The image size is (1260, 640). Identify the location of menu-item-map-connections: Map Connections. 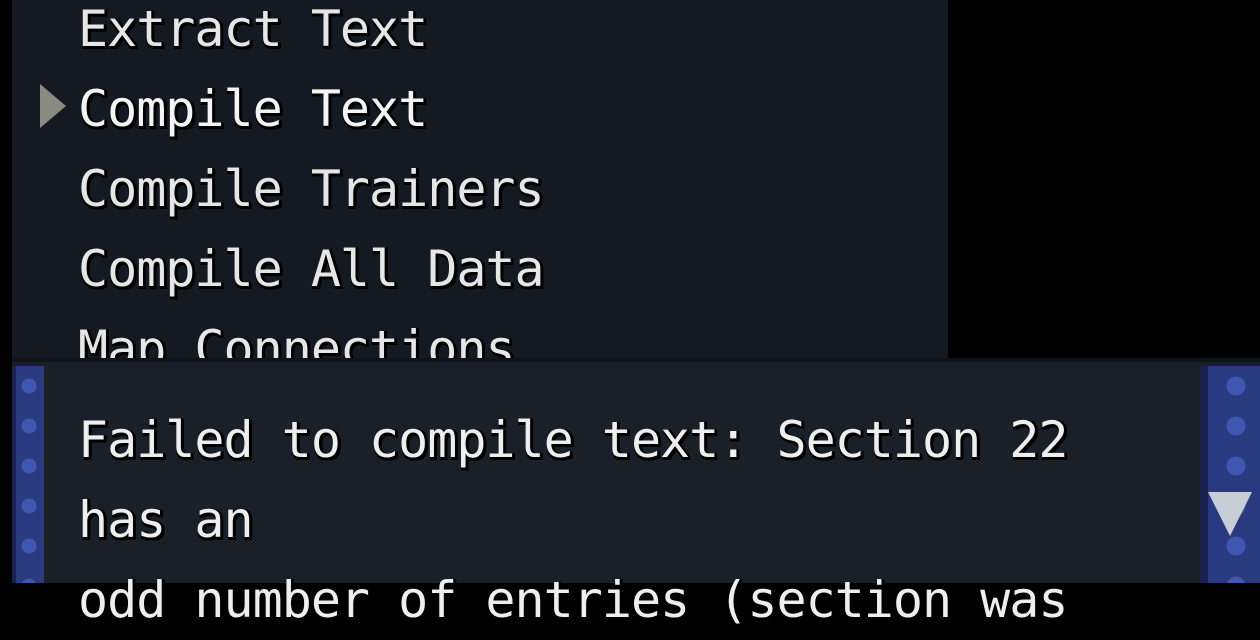
(297, 340).